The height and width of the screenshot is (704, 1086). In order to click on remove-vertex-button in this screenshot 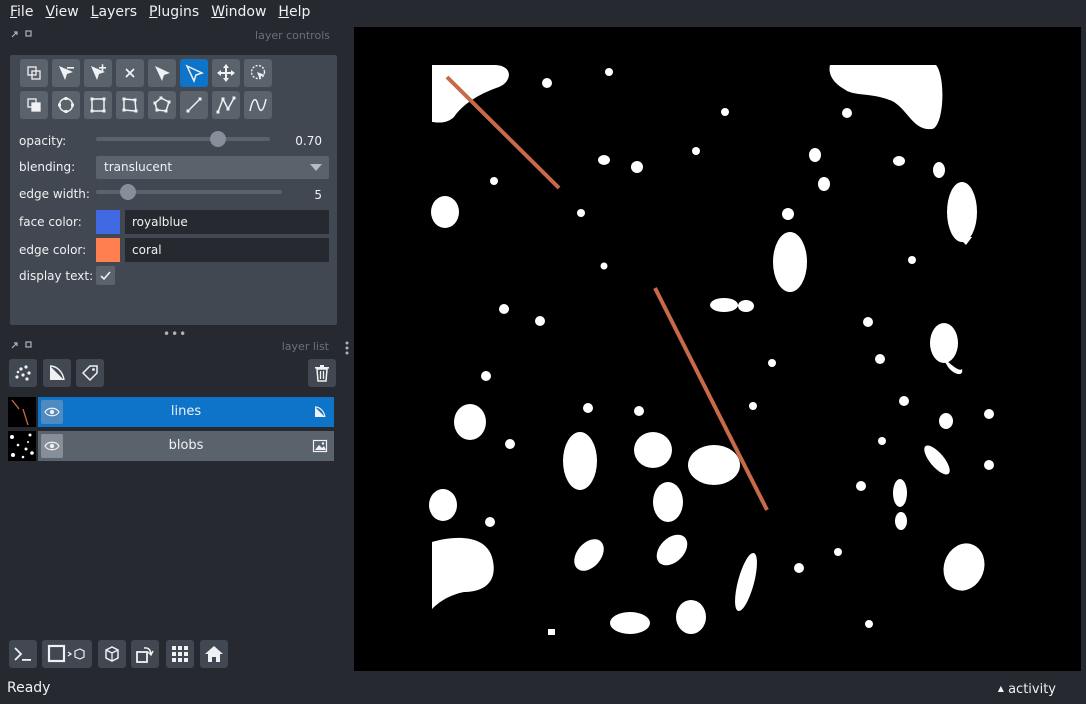, I will do `click(66, 73)`.